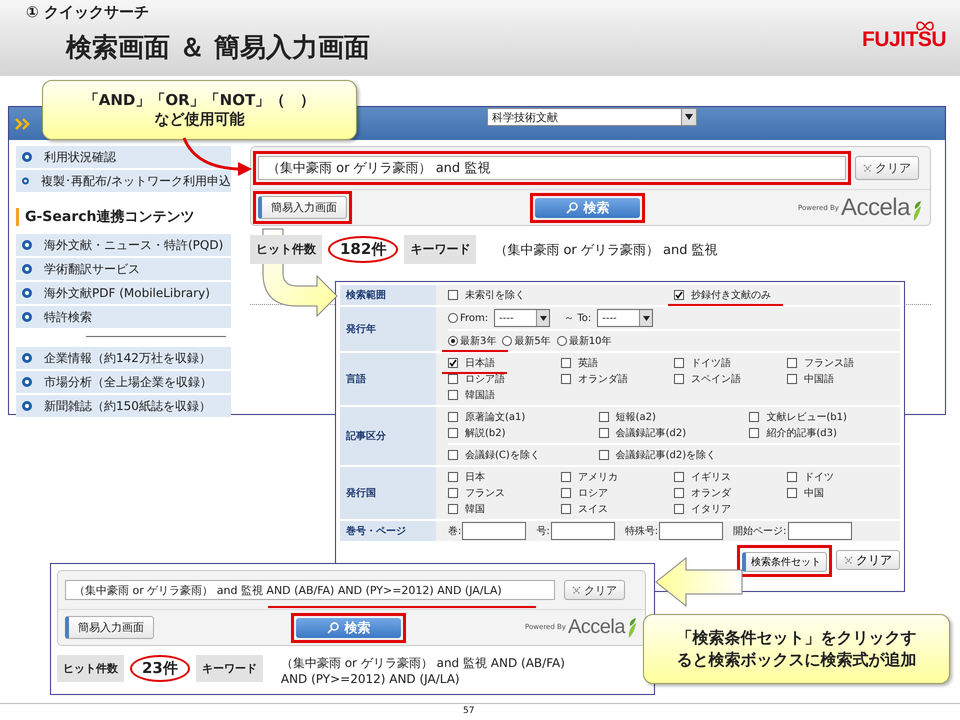 Image resolution: width=960 pixels, height=720 pixels. Describe the element at coordinates (388, 379) in the screenshot. I see `row-label: 言語` at that location.